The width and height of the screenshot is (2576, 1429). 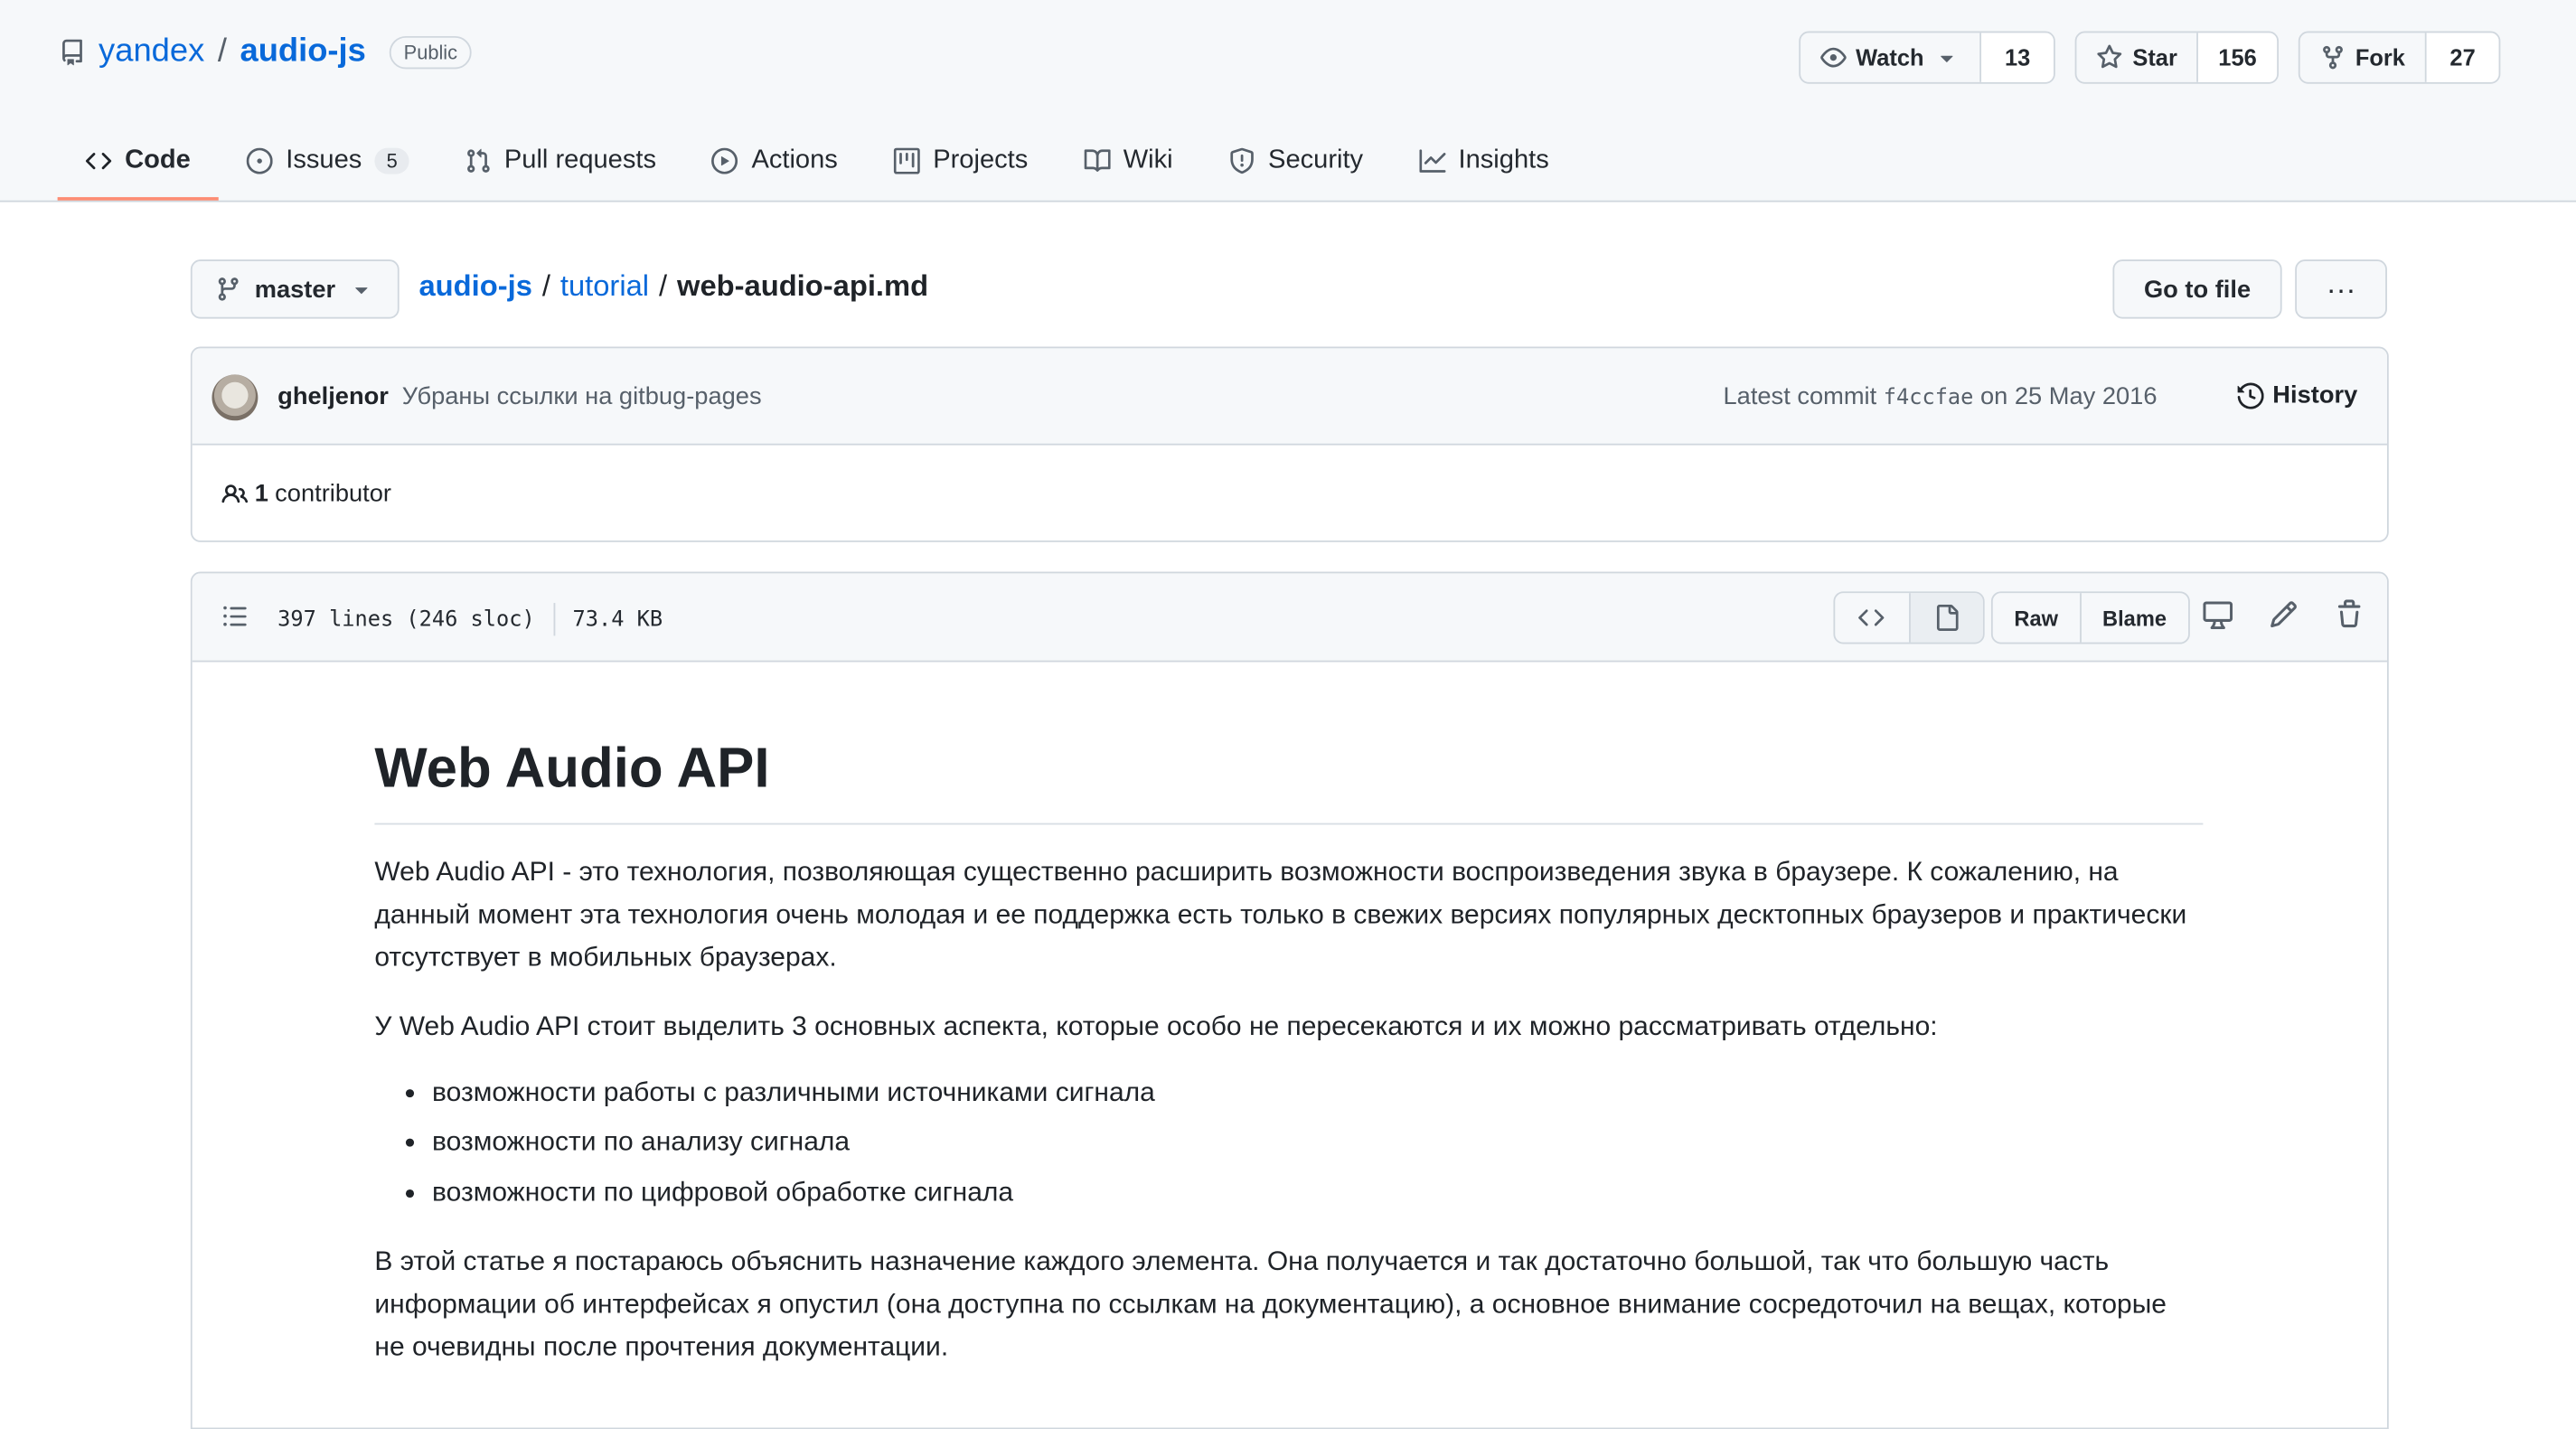 What do you see at coordinates (1800, 396) in the screenshot?
I see `latest-commit-label: Latest commit` at bounding box center [1800, 396].